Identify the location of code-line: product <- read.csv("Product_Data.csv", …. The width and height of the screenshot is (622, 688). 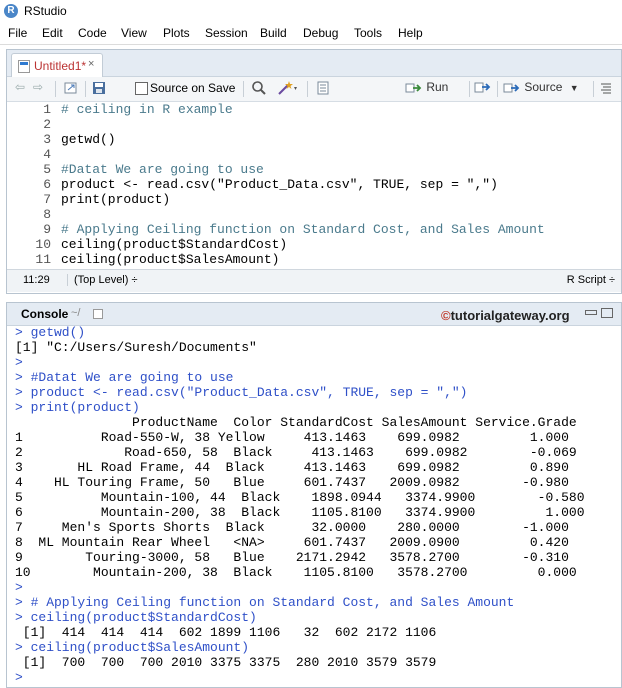
(279, 184).